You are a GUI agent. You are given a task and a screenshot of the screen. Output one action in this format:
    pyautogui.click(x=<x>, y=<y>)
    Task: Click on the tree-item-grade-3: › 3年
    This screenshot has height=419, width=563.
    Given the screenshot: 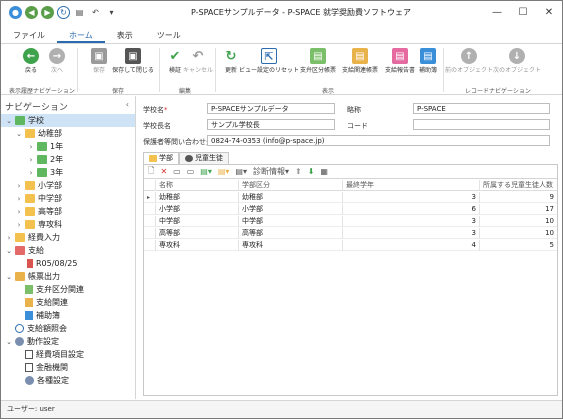 What is the action you would take?
    pyautogui.click(x=45, y=172)
    